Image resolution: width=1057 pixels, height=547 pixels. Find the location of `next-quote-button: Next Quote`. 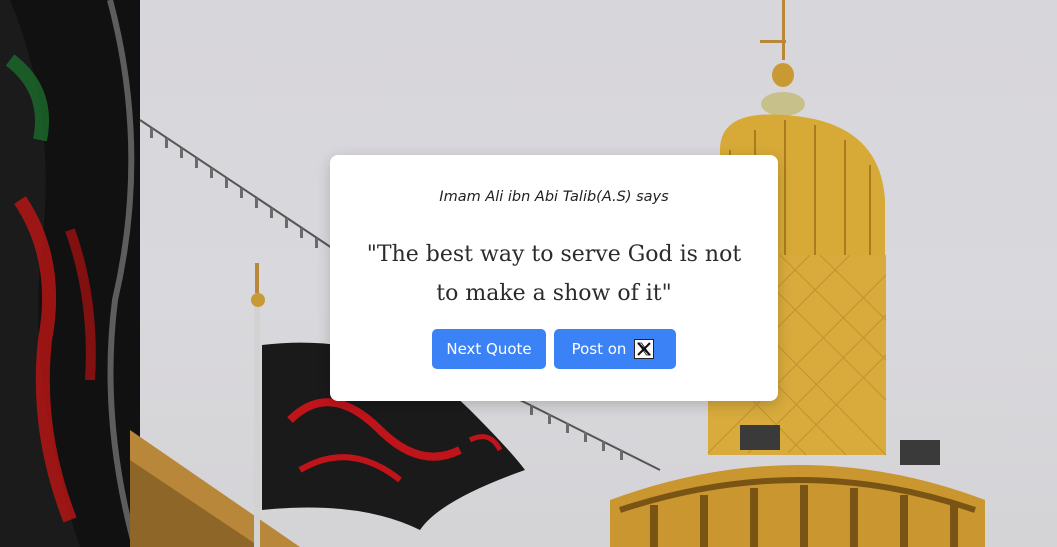

next-quote-button: Next Quote is located at coordinates (489, 349).